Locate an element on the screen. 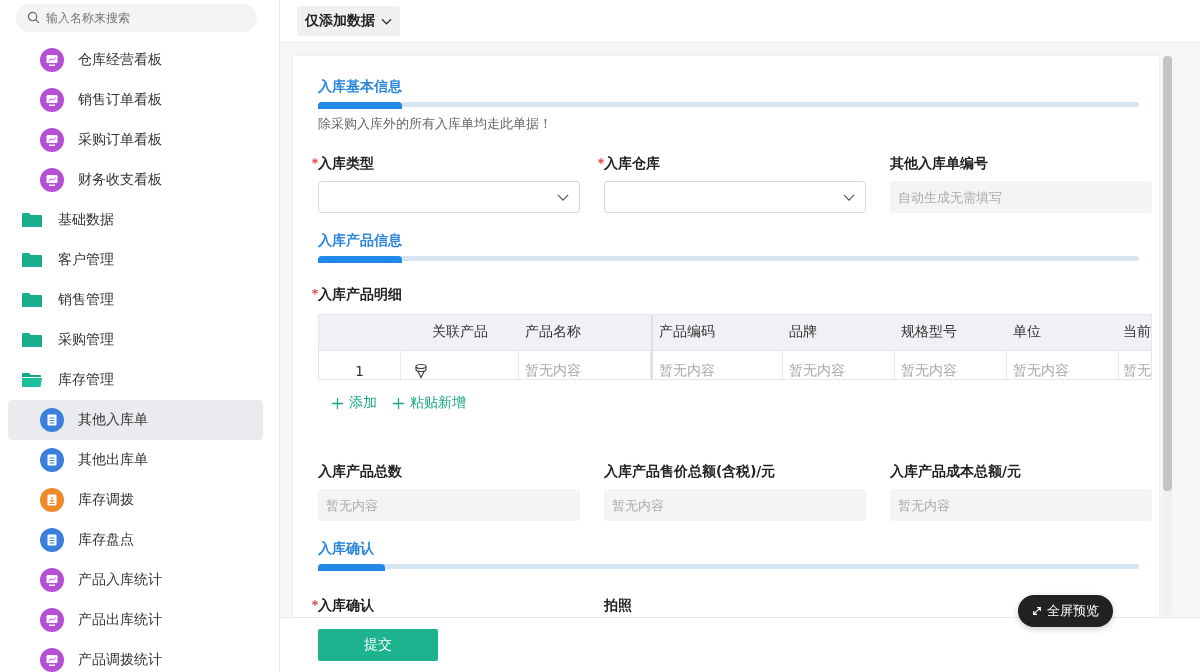 The width and height of the screenshot is (1200, 672). sidebar-folder: 基础数据 is located at coordinates (139, 220).